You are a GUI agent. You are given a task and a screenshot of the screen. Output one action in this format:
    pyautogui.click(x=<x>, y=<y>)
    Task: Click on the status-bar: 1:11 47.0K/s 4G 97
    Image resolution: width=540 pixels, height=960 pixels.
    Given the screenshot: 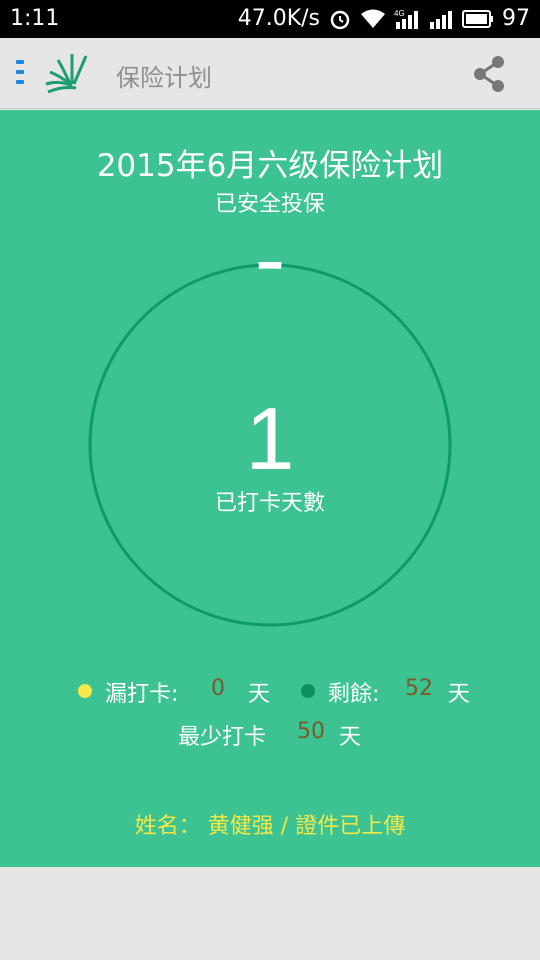 What is the action you would take?
    pyautogui.click(x=270, y=19)
    